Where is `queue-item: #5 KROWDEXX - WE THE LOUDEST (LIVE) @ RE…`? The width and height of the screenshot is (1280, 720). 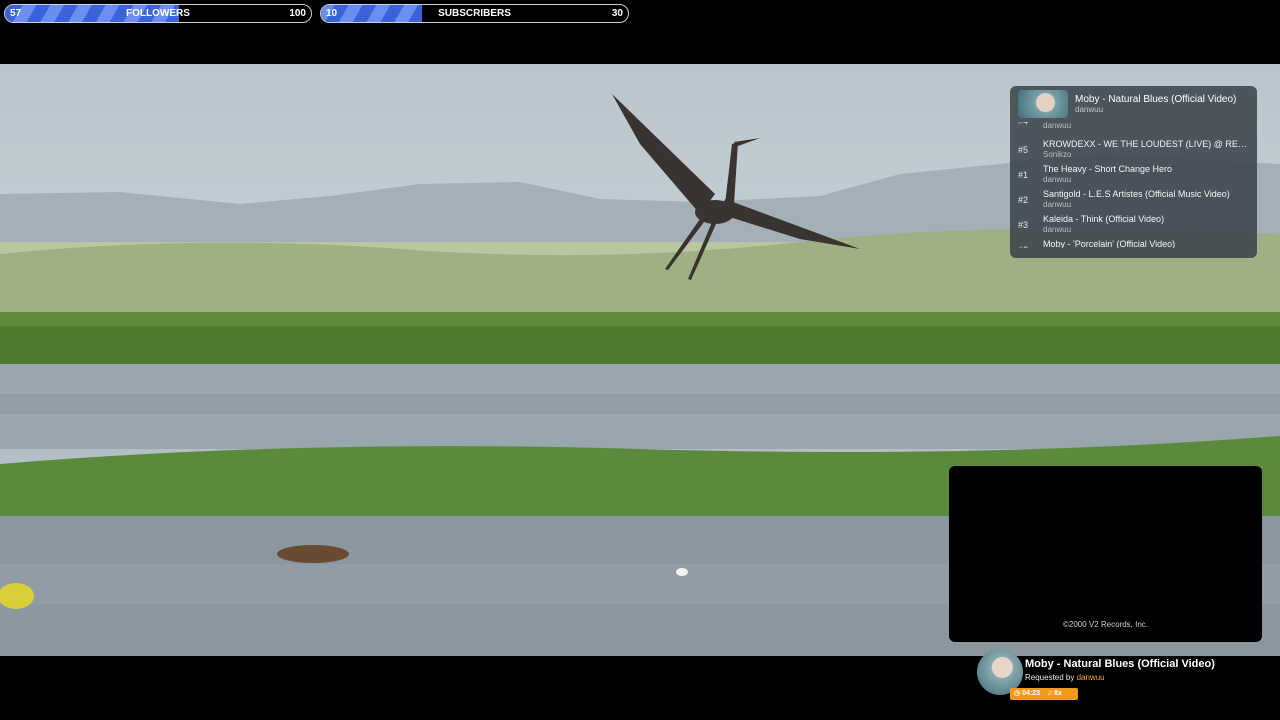 queue-item: #5 KROWDEXX - WE THE LOUDEST (LIVE) @ RE… is located at coordinates (1133, 149).